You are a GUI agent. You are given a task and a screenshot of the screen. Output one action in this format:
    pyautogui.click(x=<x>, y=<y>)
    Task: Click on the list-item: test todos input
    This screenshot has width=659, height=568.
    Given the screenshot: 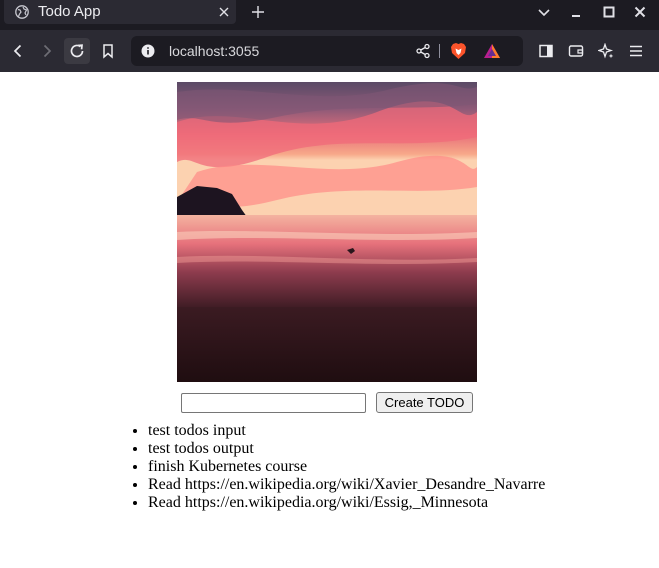 What is the action you would take?
    pyautogui.click(x=346, y=431)
    